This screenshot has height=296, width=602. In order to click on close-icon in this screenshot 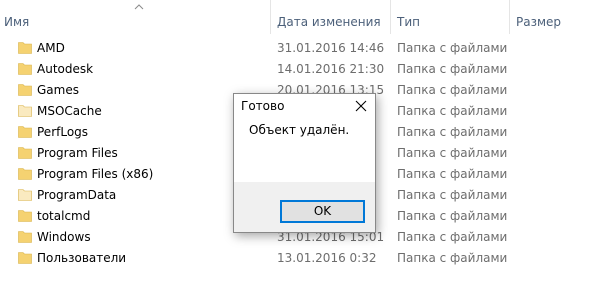, I will do `click(361, 106)`.